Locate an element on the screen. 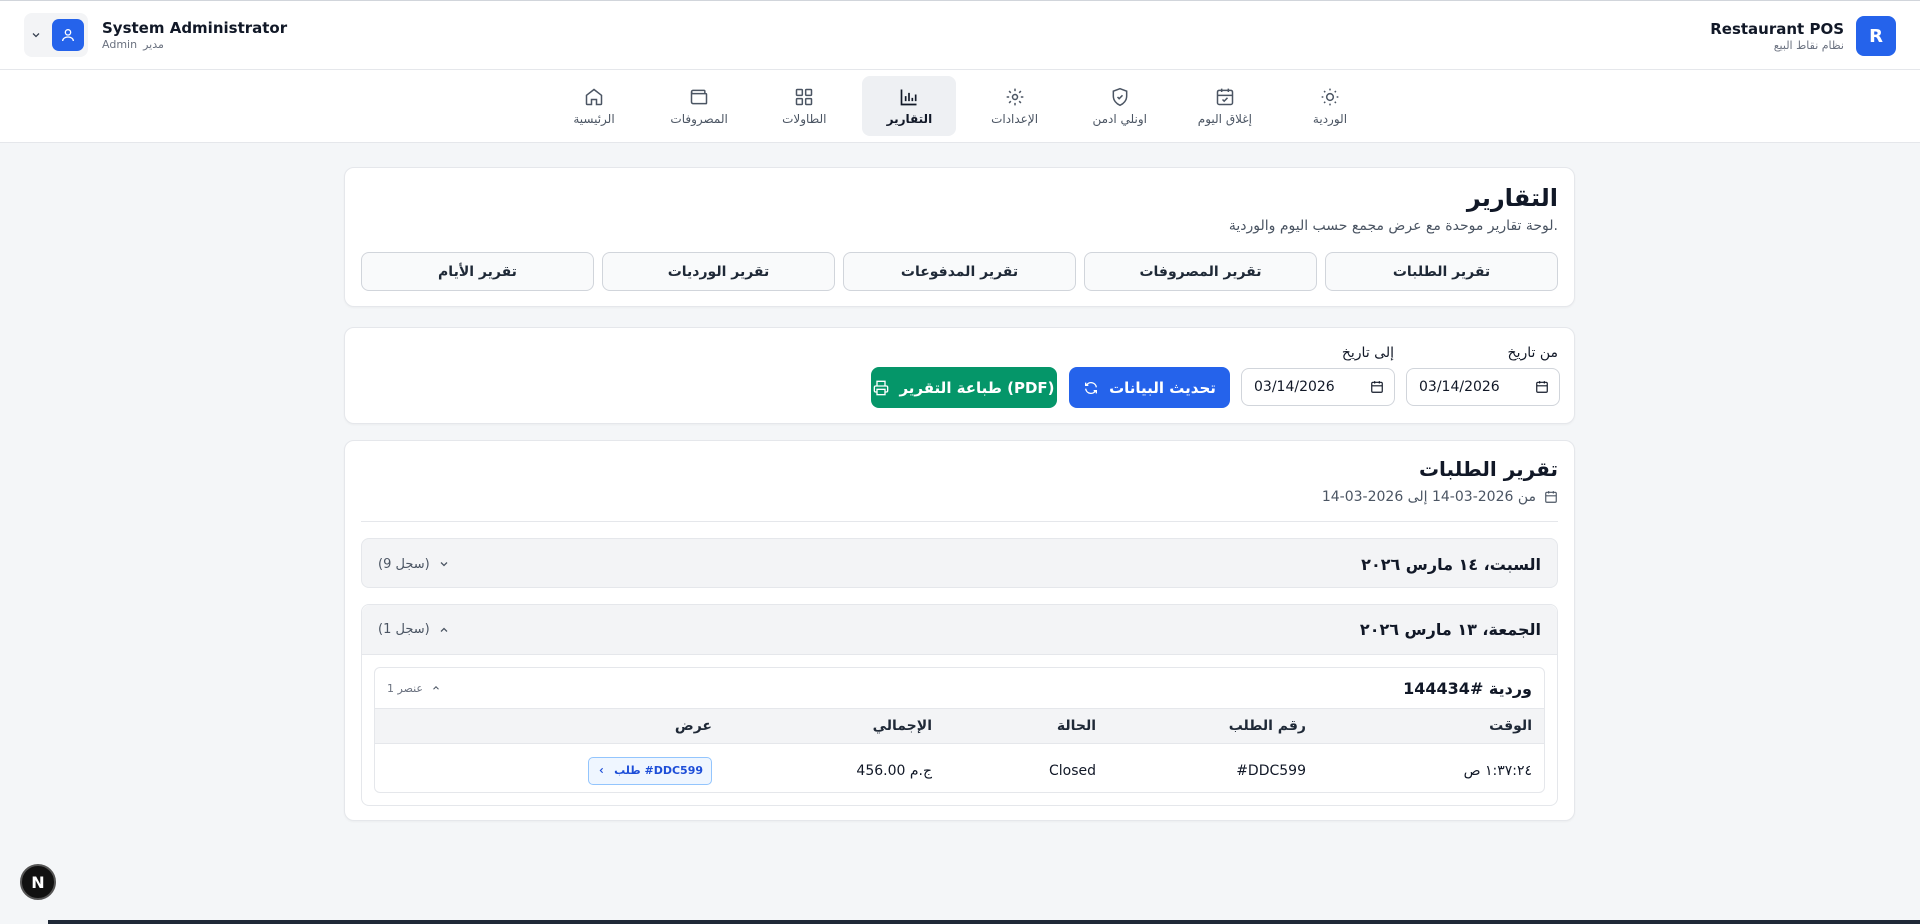 This screenshot has height=924, width=1920. view-order-label: طلب #DDC599 is located at coordinates (658, 770).